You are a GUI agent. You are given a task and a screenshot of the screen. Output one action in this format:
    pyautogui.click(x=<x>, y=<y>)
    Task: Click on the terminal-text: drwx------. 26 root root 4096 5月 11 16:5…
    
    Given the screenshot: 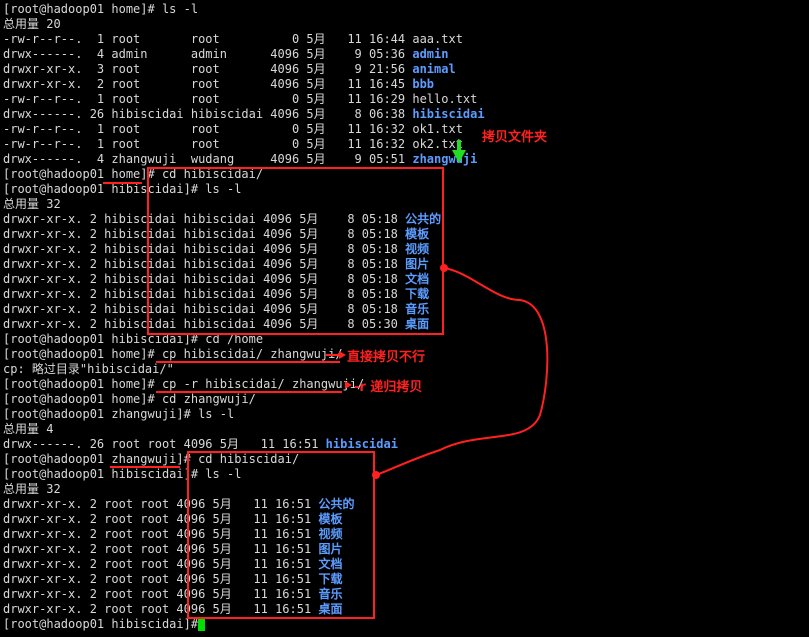 What is the action you would take?
    pyautogui.click(x=164, y=444)
    